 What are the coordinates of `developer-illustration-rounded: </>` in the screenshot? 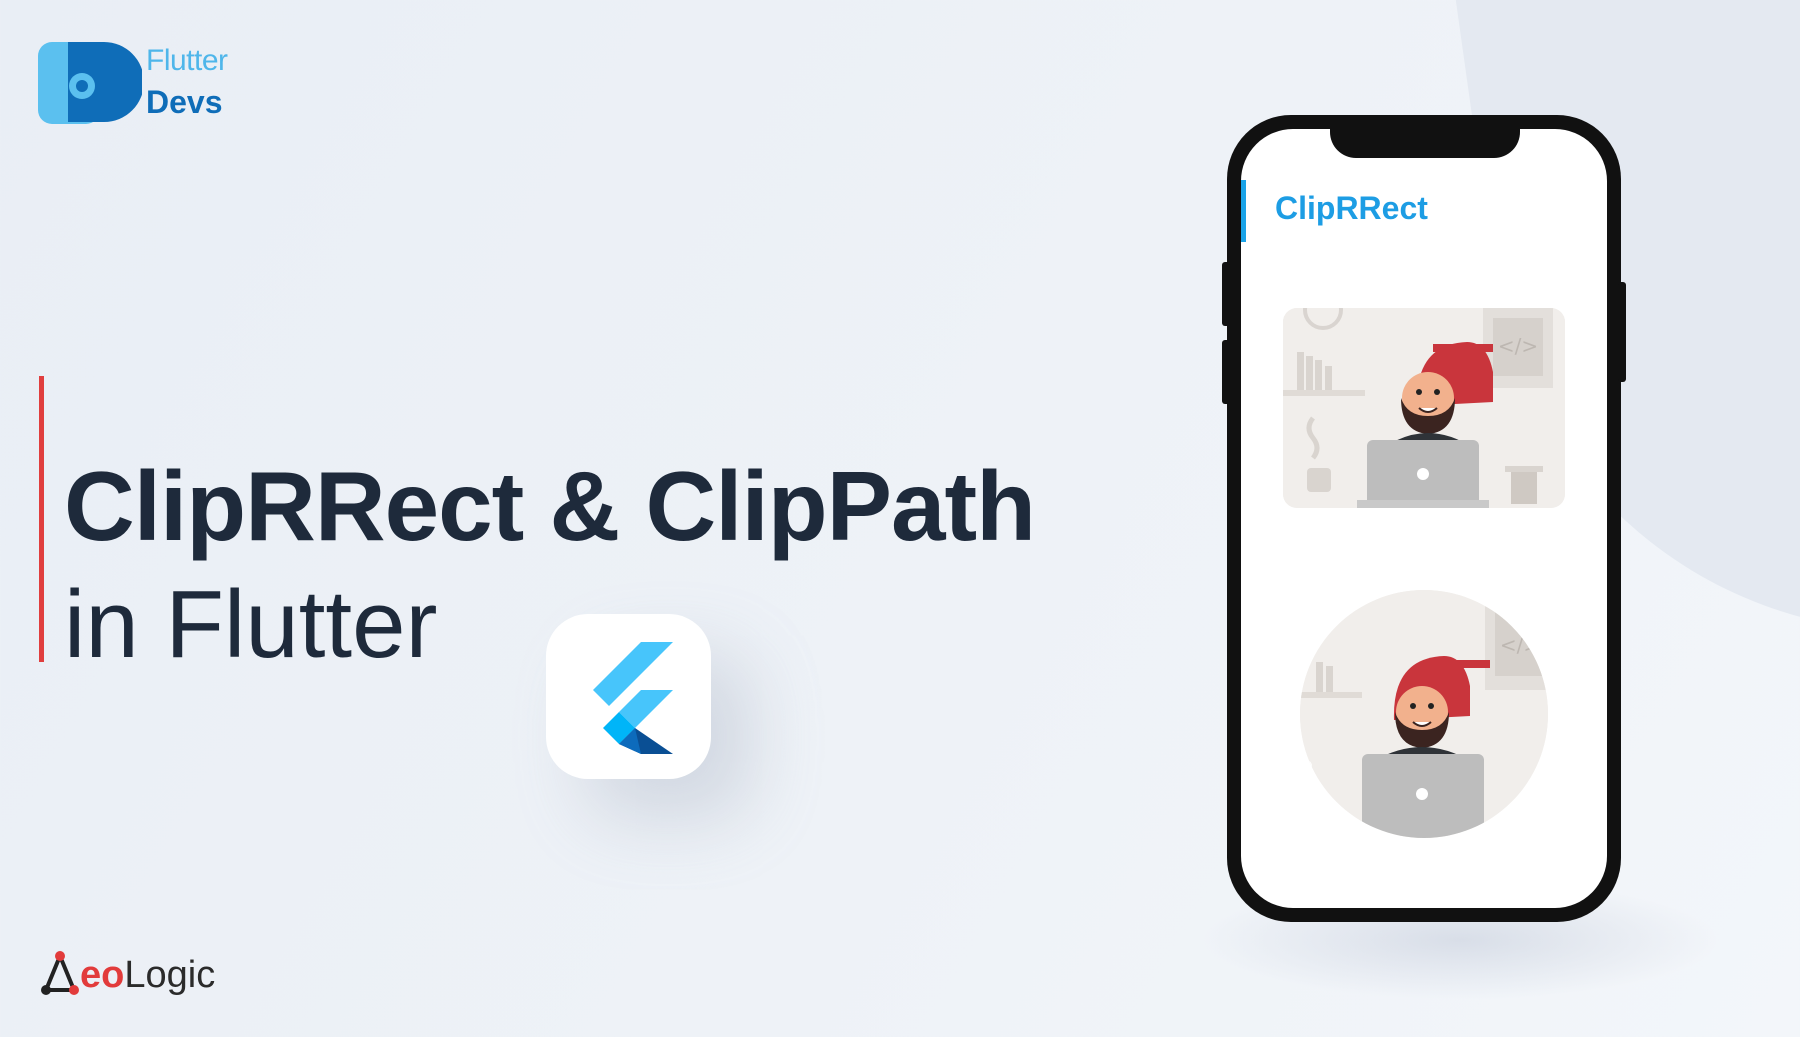 It's located at (1424, 408).